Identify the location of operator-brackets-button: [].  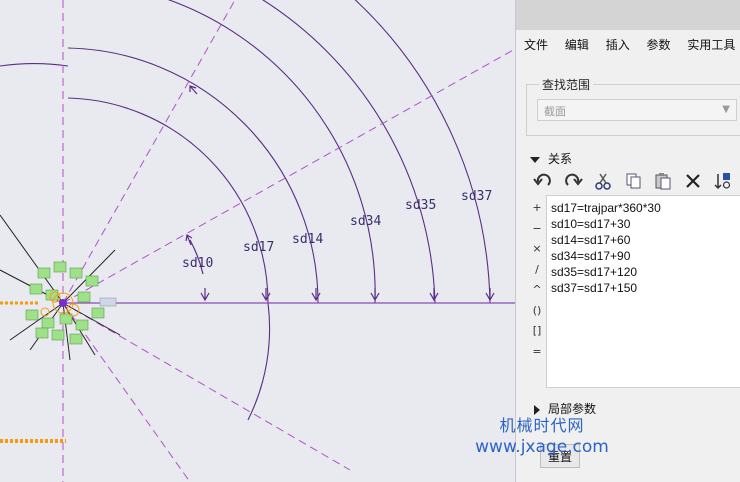
(537, 331).